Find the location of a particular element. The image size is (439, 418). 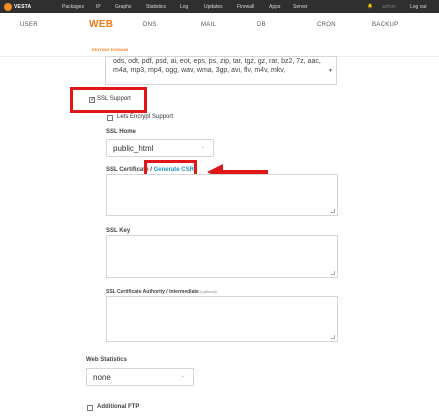

user-link: admin is located at coordinates (389, 7).